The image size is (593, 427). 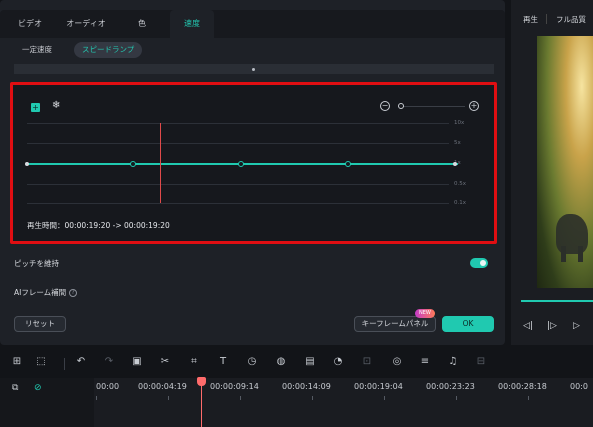 What do you see at coordinates (253, 69) in the screenshot?
I see `strip-handle` at bounding box center [253, 69].